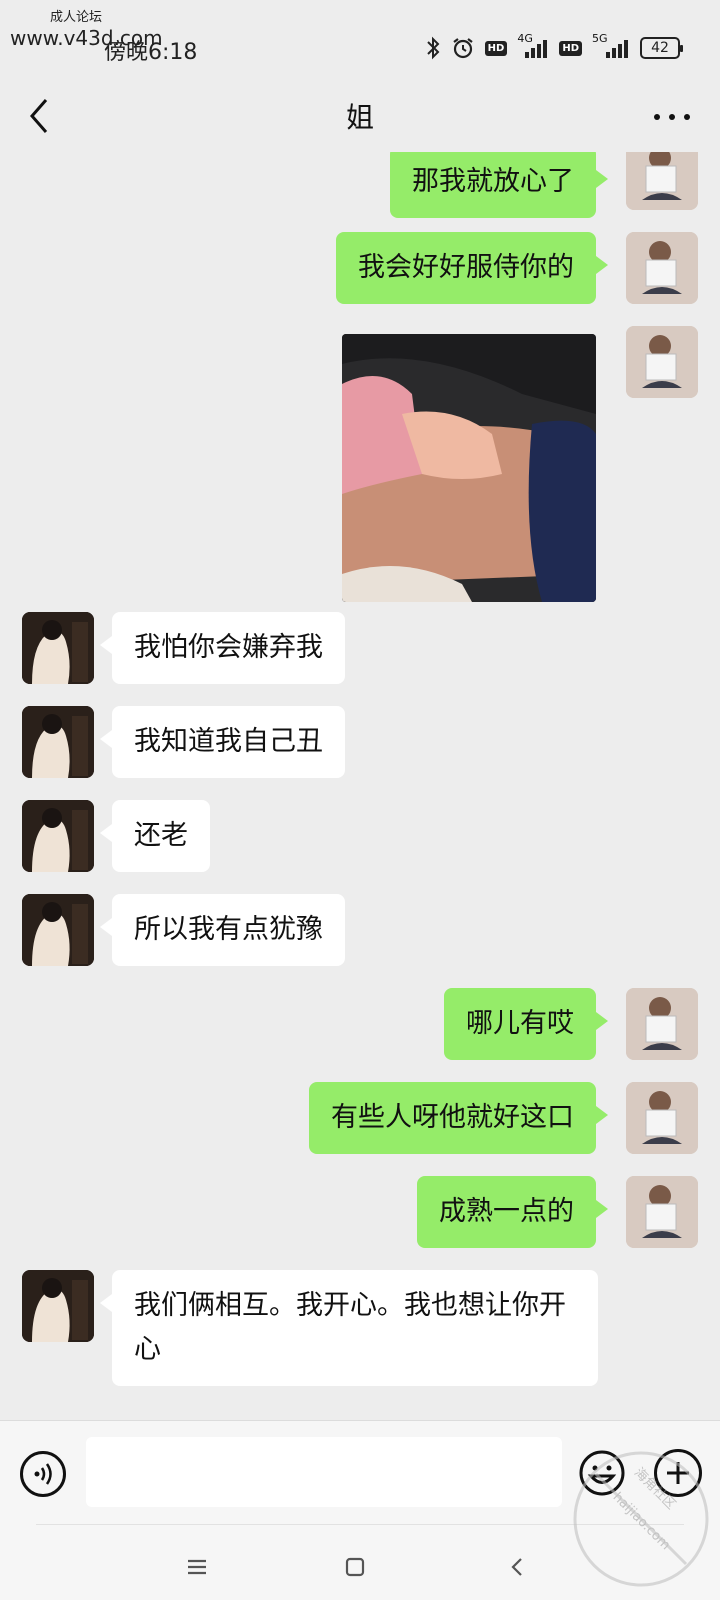 The width and height of the screenshot is (720, 1600). What do you see at coordinates (469, 468) in the screenshot?
I see `image-message` at bounding box center [469, 468].